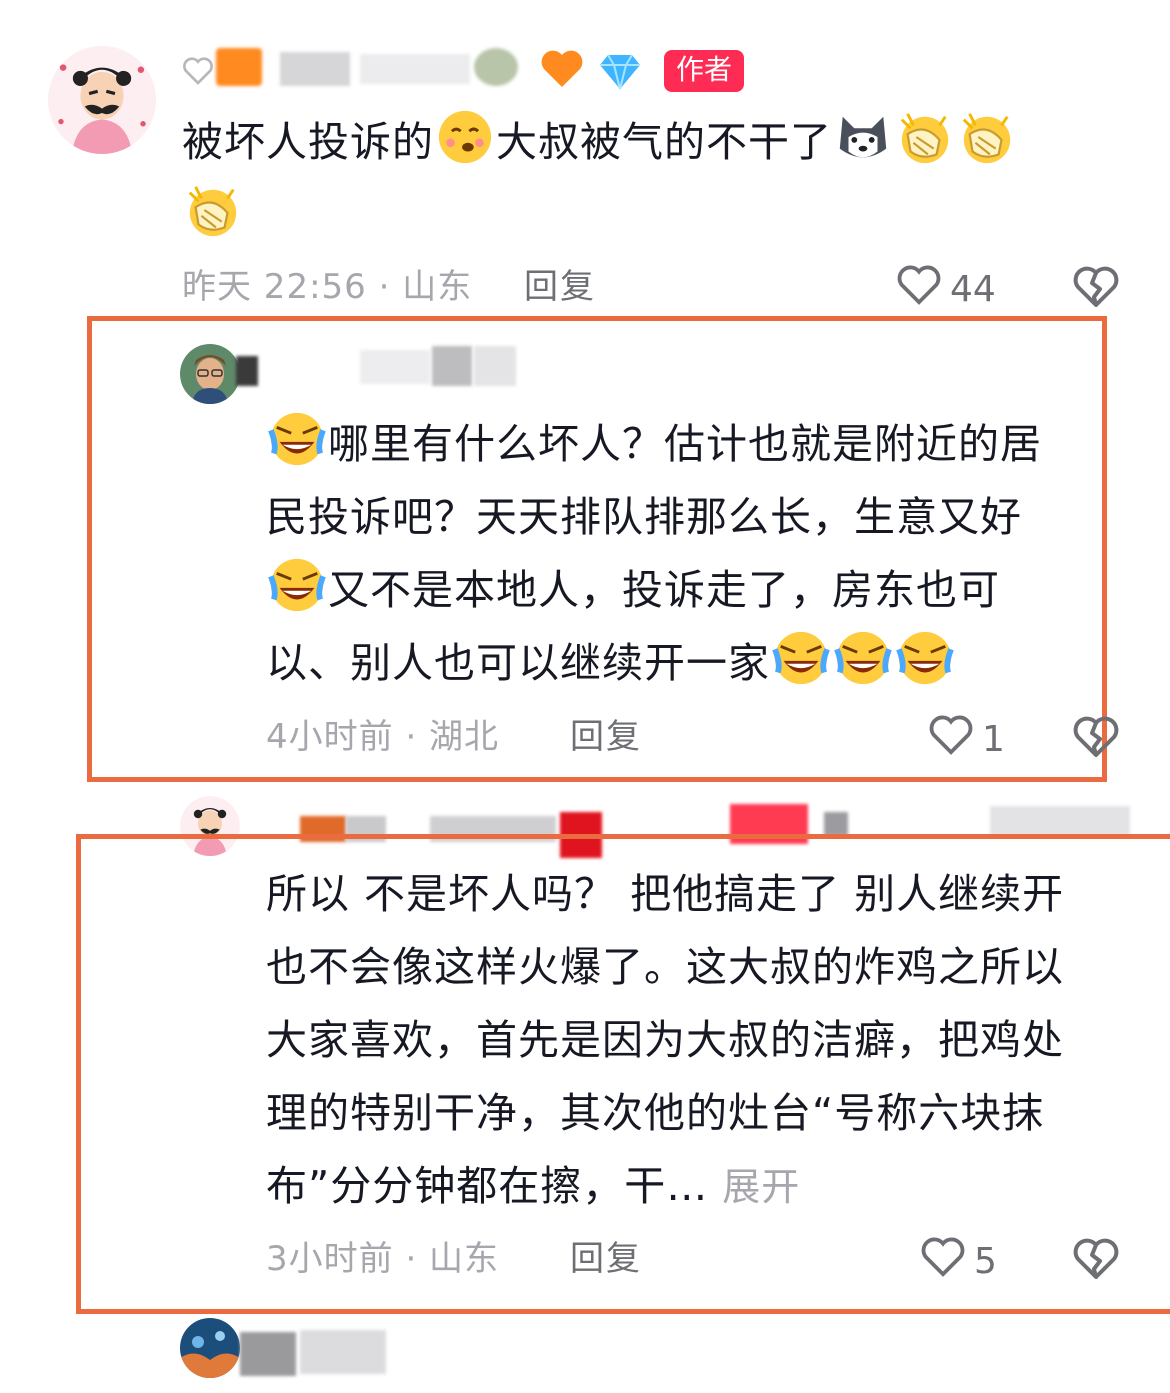 This screenshot has height=1393, width=1170. Describe the element at coordinates (644, 517) in the screenshot. I see `comment-line: 民投诉吧？天天排队排那么长，生意又好` at that location.